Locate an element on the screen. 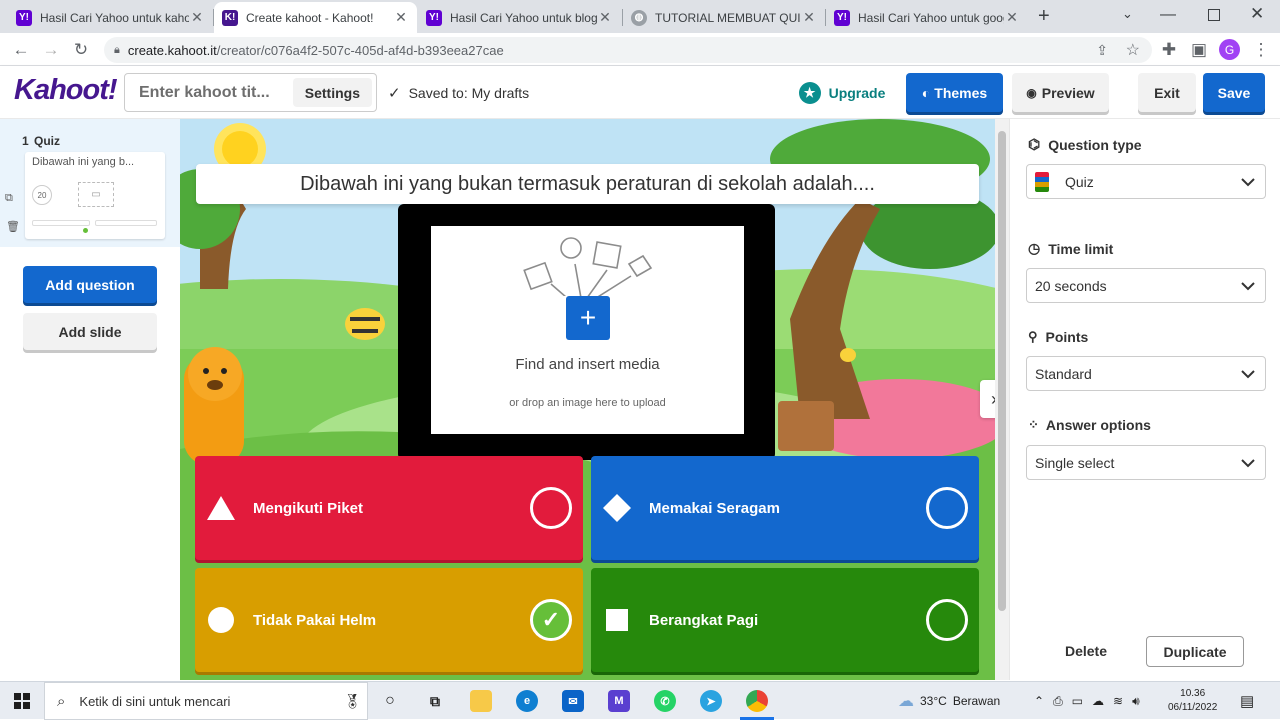 The height and width of the screenshot is (720, 1280). answer-option-1: Mengikuti Piket is located at coordinates (389, 508).